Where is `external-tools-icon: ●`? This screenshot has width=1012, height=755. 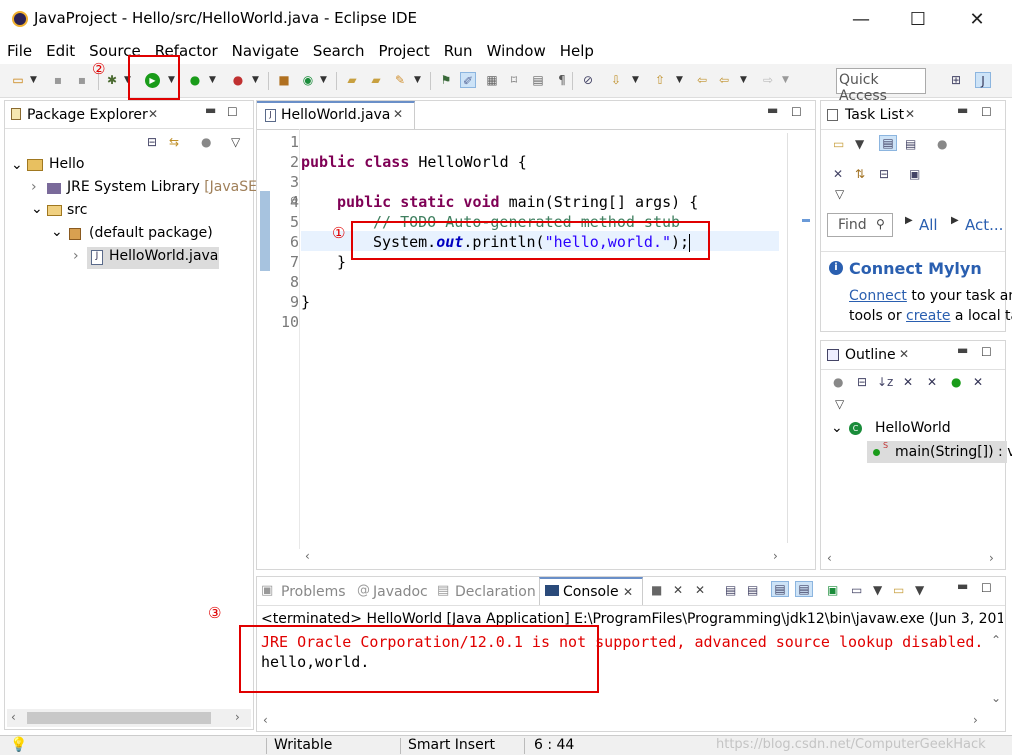 external-tools-icon: ● is located at coordinates (238, 80).